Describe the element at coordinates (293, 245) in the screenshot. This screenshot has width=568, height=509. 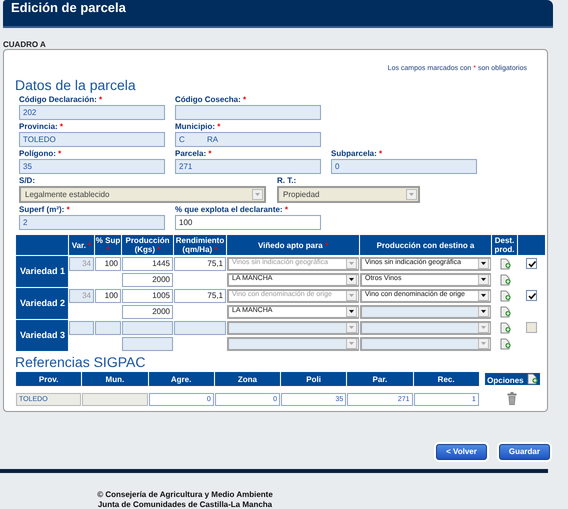
I see `column-header: Viñedo apto para *` at that location.